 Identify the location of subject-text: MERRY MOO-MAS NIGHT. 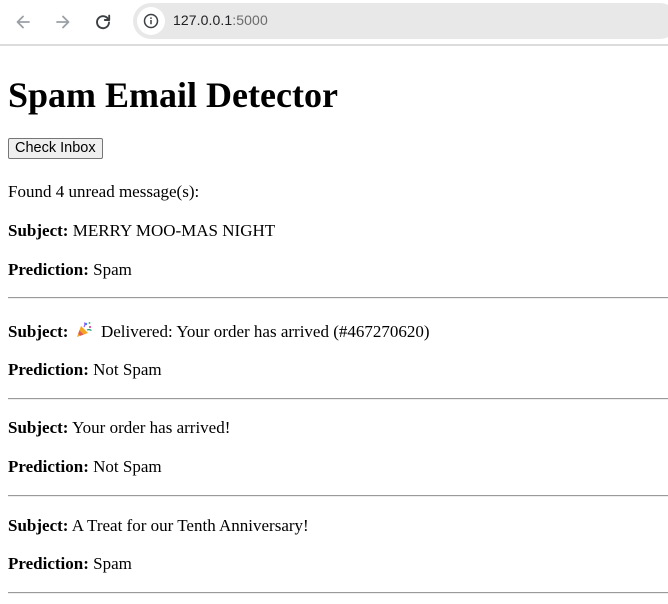
(174, 230).